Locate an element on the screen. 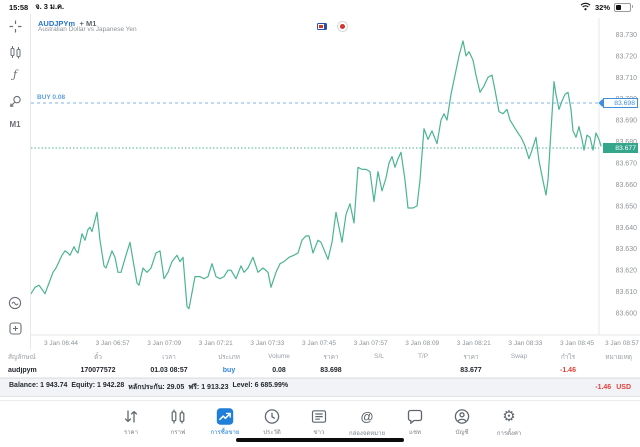 The height and width of the screenshot is (447, 640). x-axis-tick: 3 Jan 06:57 is located at coordinates (113, 343).